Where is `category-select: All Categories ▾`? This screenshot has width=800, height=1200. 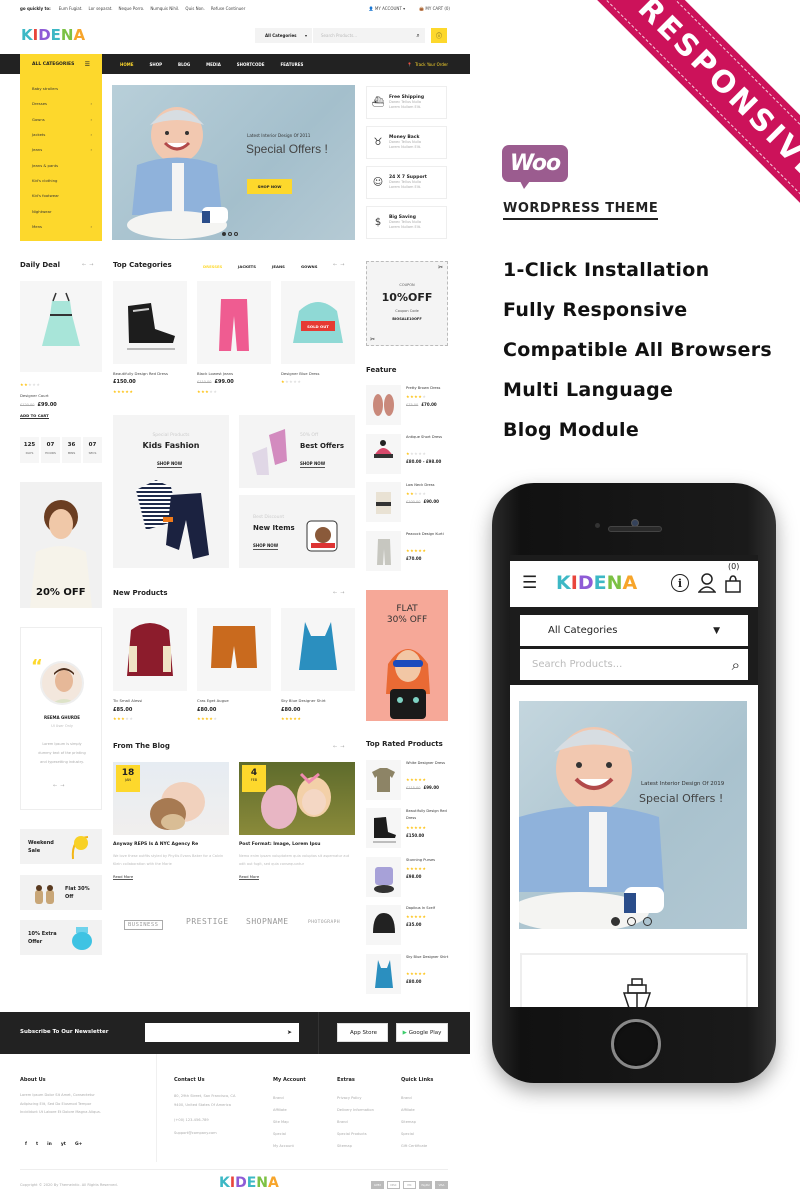 category-select: All Categories ▾ is located at coordinates (284, 35).